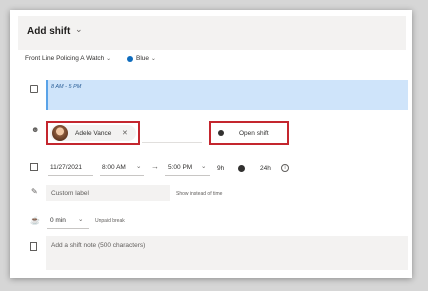 Image resolution: width=428 pixels, height=291 pixels. Describe the element at coordinates (221, 168) in the screenshot. I see `shift-duration: 9h` at that location.